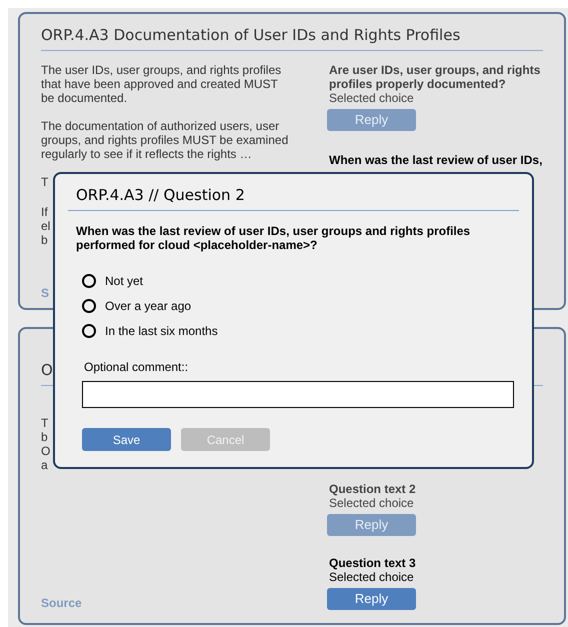 The image size is (568, 627). What do you see at coordinates (136, 367) in the screenshot?
I see `comment-label: Optional comment::` at bounding box center [136, 367].